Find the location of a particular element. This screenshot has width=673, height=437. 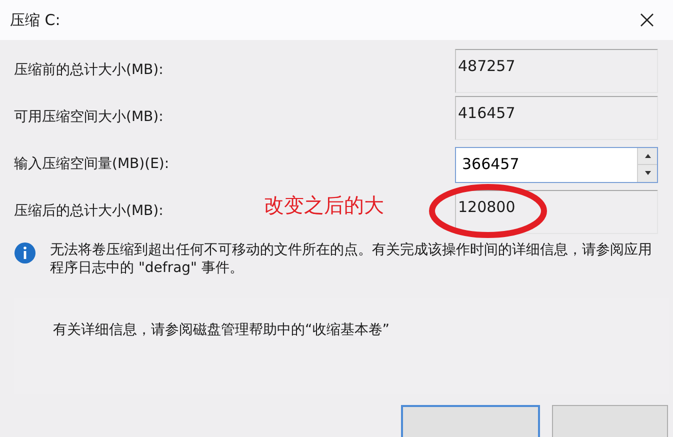

field-label: 压缩后的总计大小(MB): is located at coordinates (89, 211).